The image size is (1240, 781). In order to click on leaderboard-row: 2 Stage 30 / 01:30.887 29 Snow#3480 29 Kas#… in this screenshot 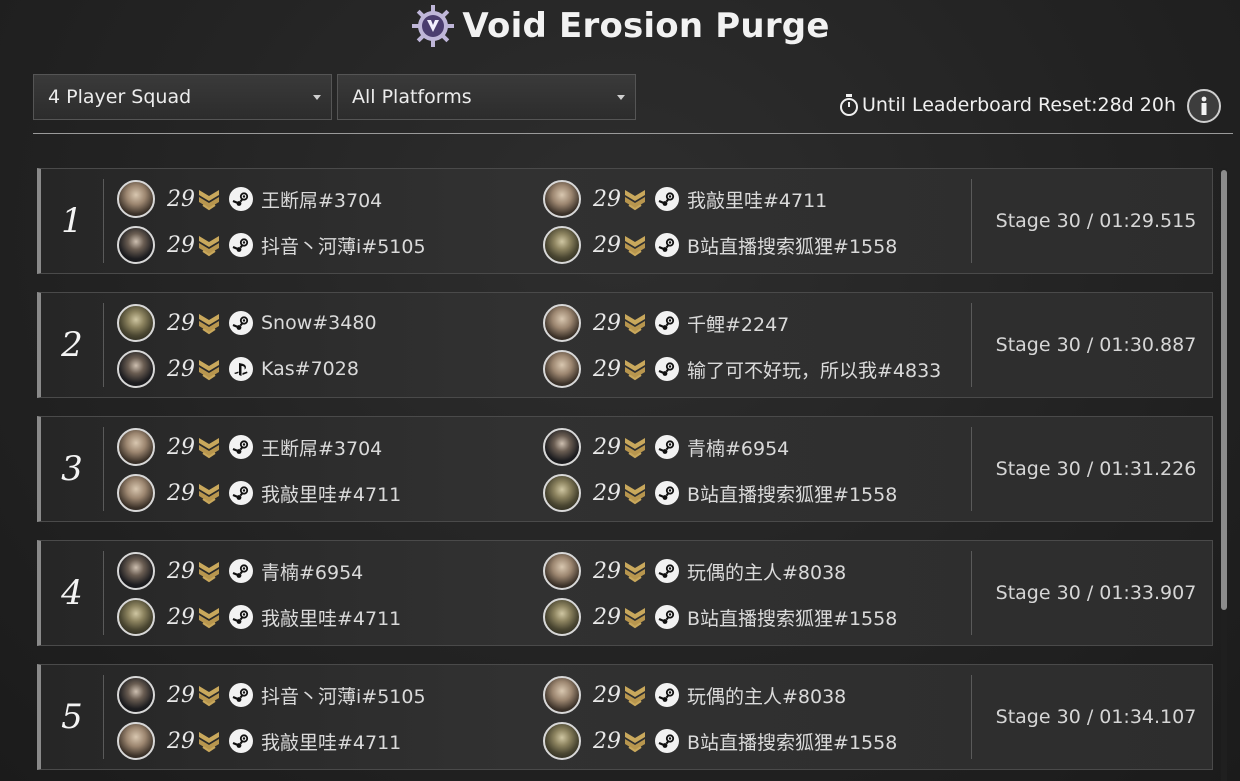, I will do `click(625, 345)`.